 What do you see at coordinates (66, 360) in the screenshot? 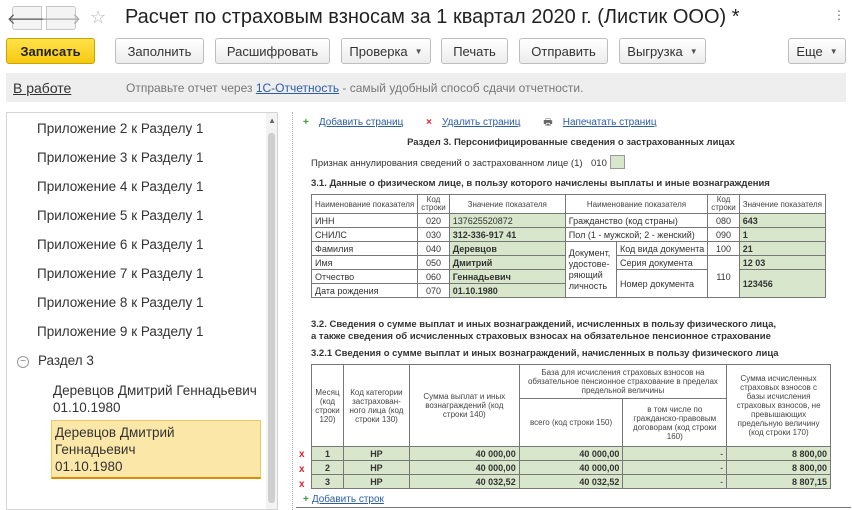
I see `tree-group-label: Раздел 3` at bounding box center [66, 360].